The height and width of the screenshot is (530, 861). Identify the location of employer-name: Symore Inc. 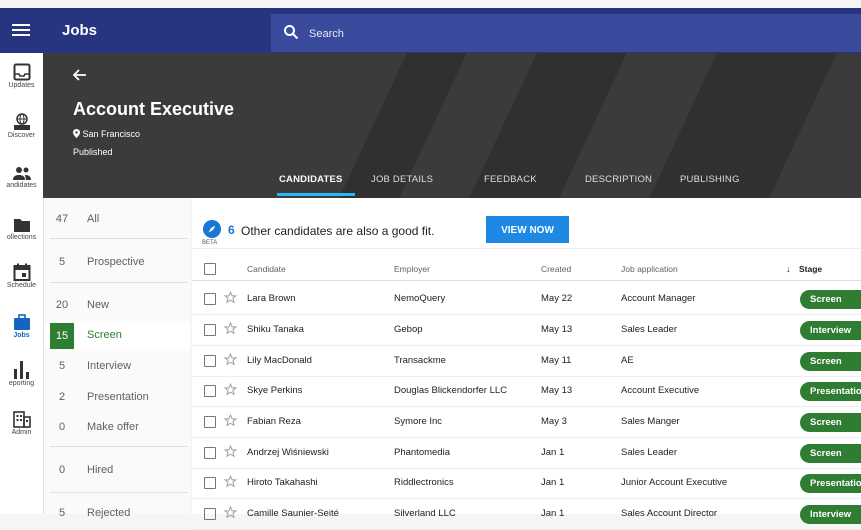
(418, 421).